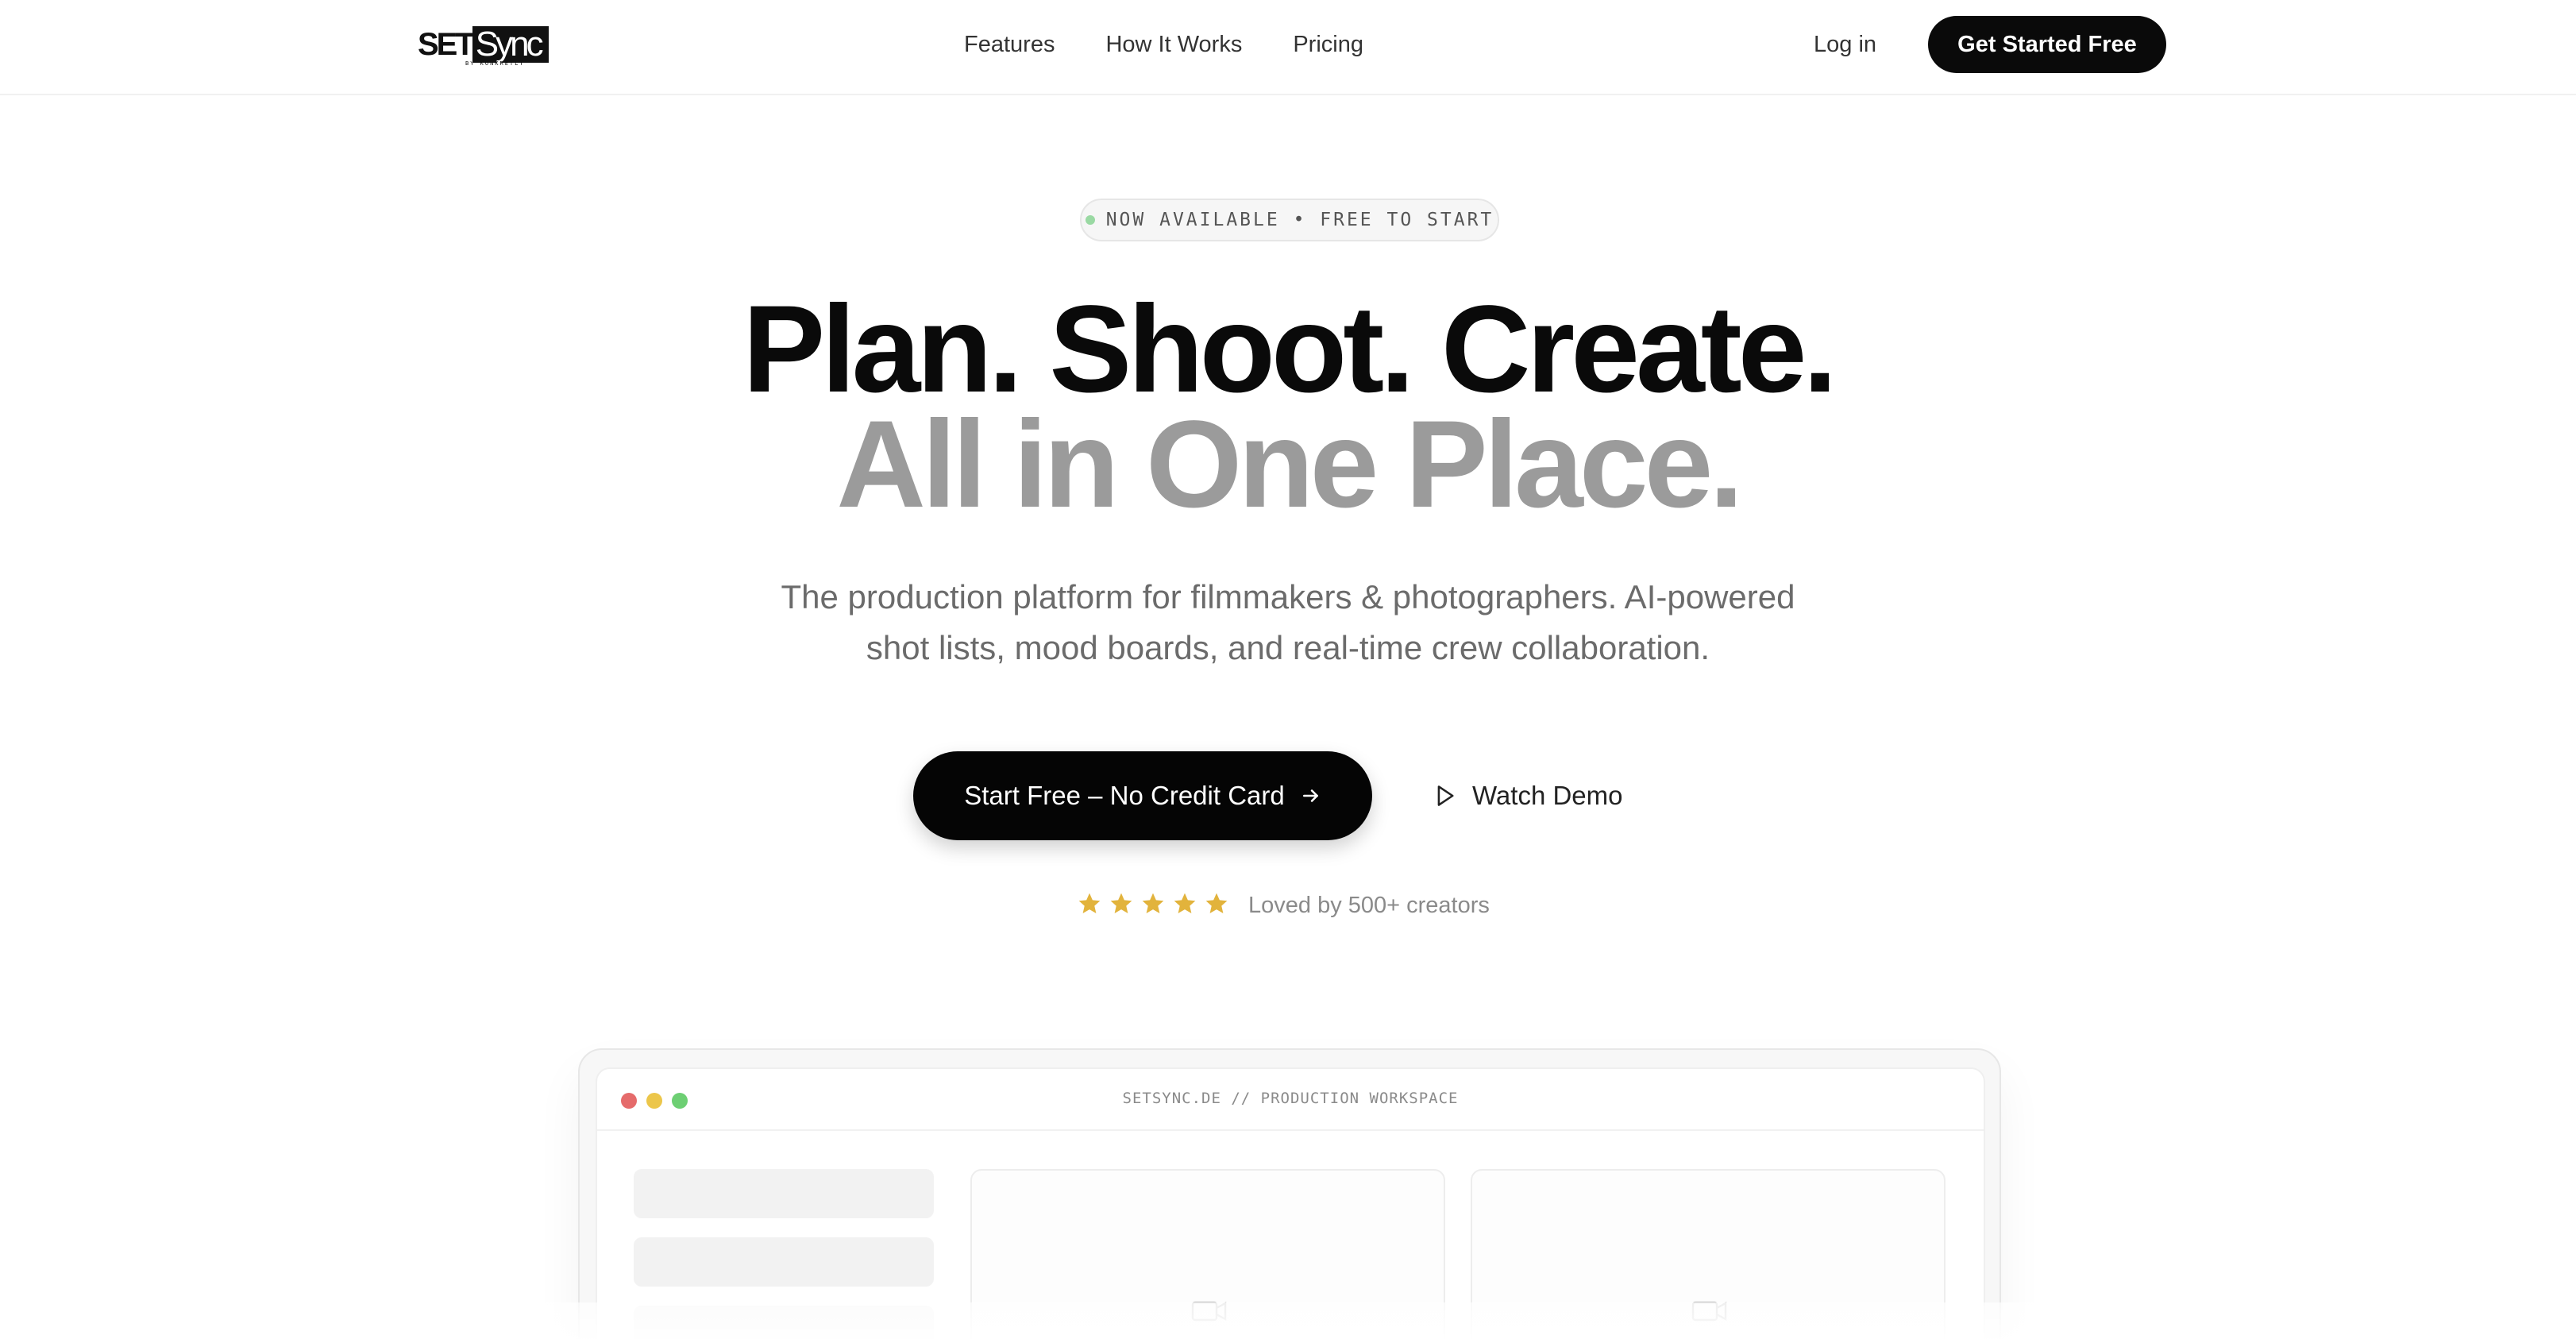  Describe the element at coordinates (2047, 45) in the screenshot. I see `get-started-button: Get Started Free` at that location.